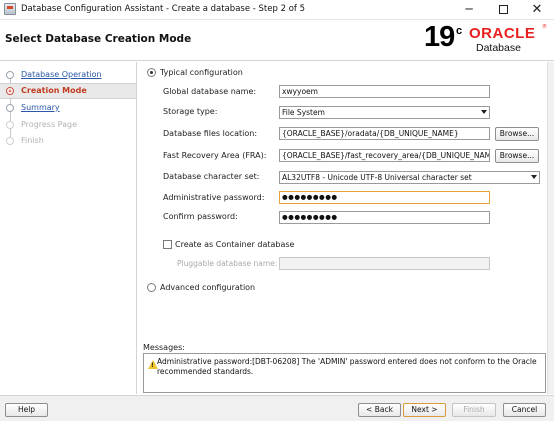 The image size is (554, 421). I want to click on messages-label: Messages:, so click(164, 347).